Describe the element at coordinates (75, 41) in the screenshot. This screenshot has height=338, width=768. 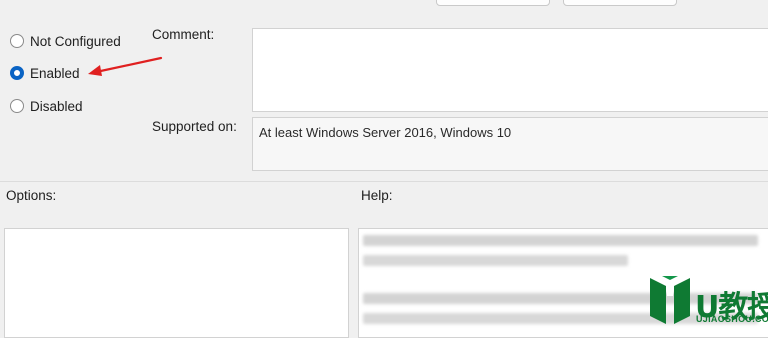
I see `radio-label: Not Configured` at that location.